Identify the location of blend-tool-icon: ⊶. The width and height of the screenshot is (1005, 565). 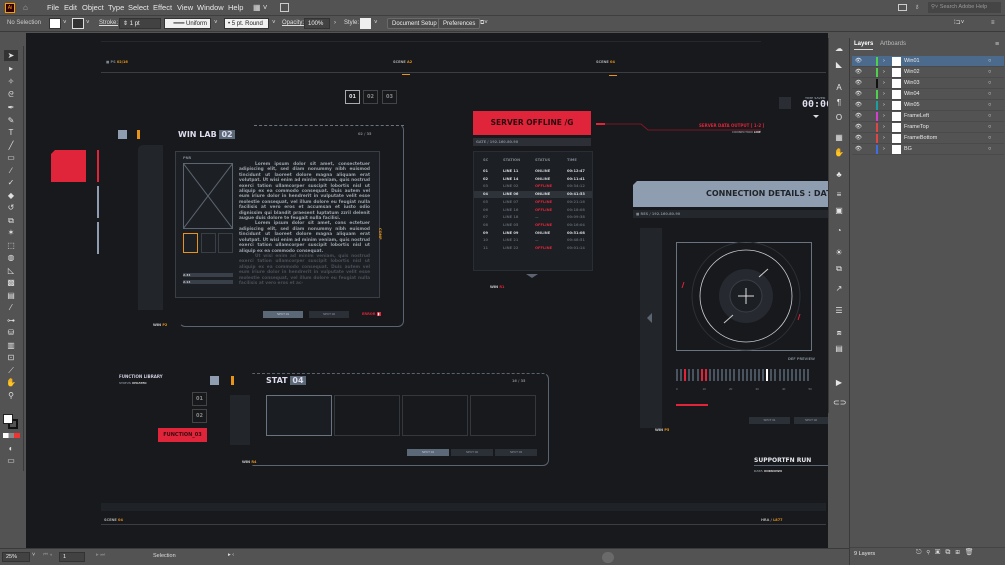
(11, 320).